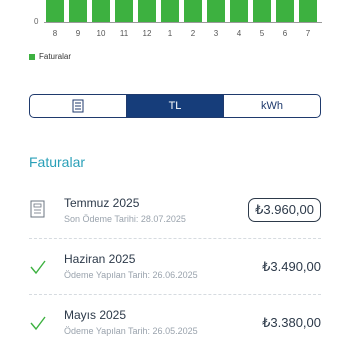  I want to click on x-tick-label: 10, so click(101, 33).